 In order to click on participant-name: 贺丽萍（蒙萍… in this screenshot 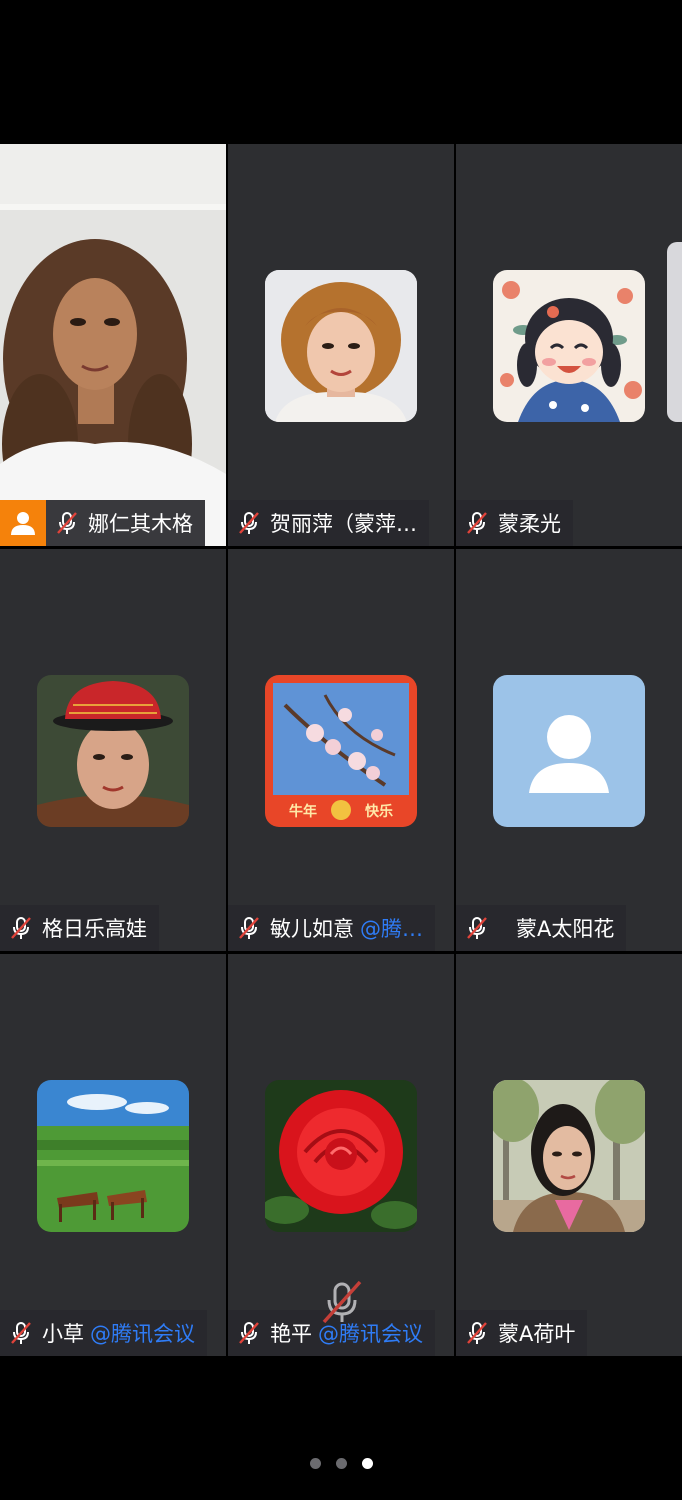, I will do `click(343, 524)`.